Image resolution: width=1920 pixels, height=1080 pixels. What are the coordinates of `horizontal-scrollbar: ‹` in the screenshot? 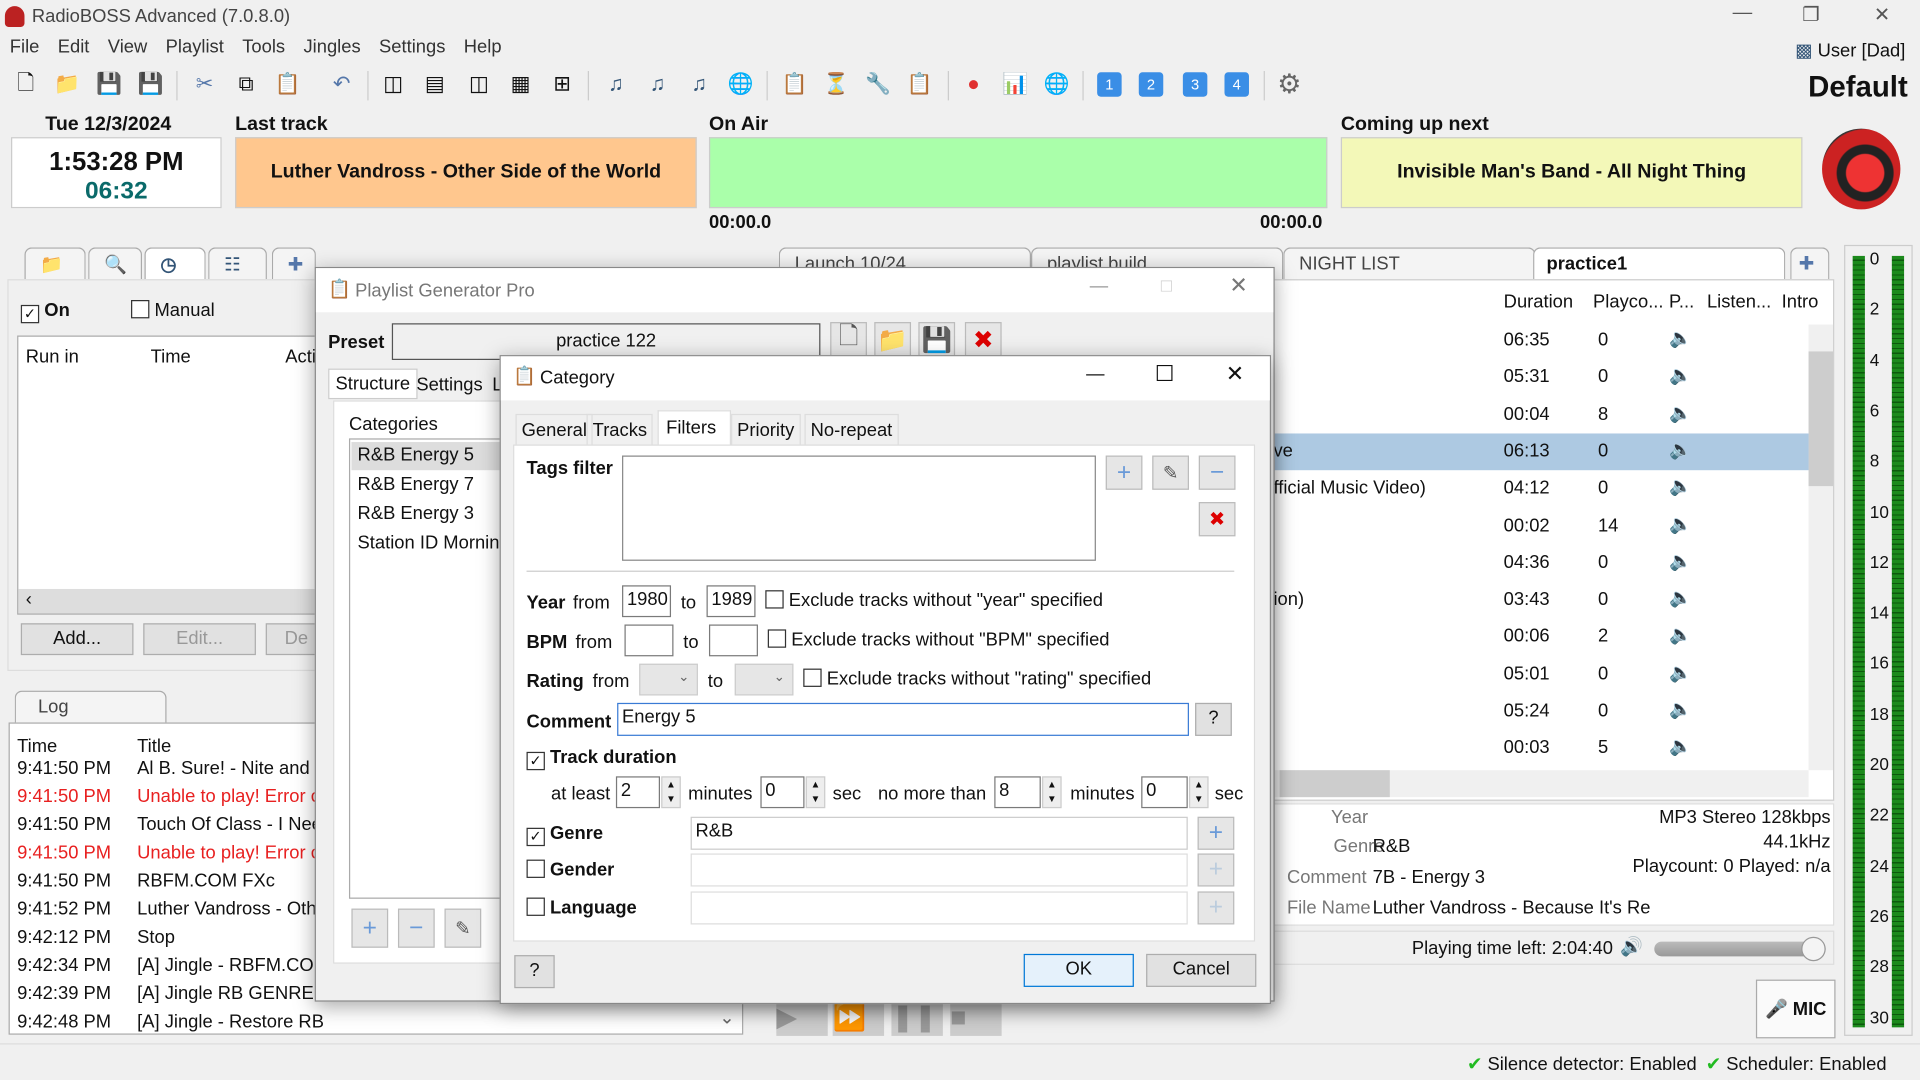 It's located at (176, 601).